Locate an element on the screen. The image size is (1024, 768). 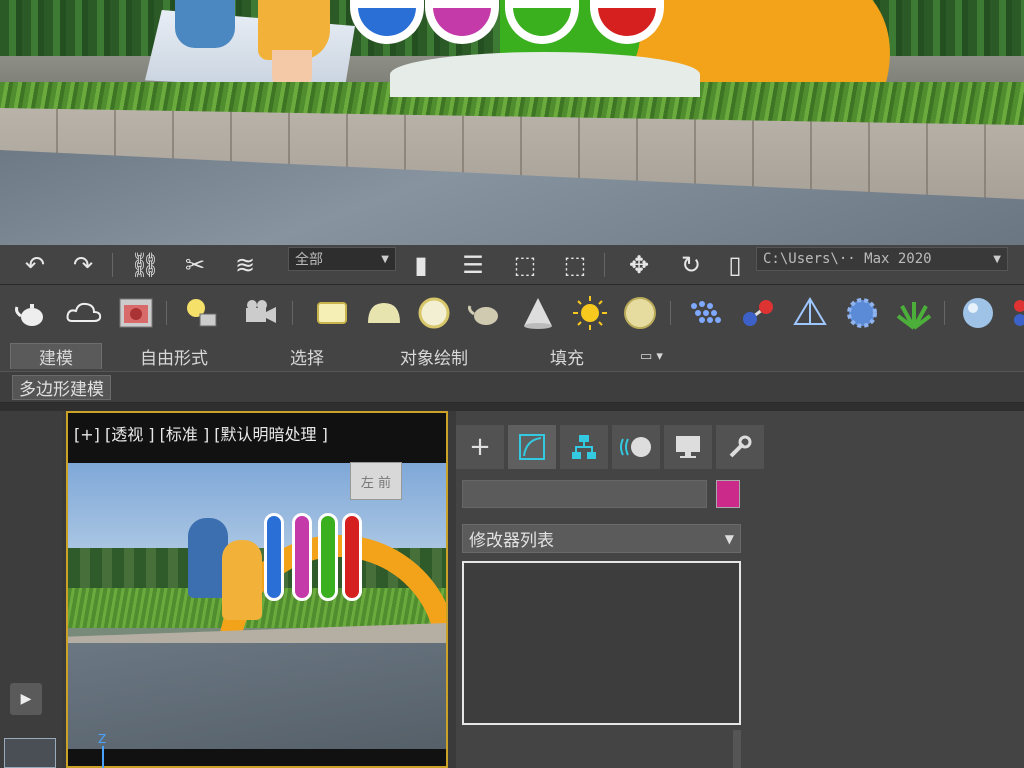
display-tab-icon is located at coordinates (688, 447).